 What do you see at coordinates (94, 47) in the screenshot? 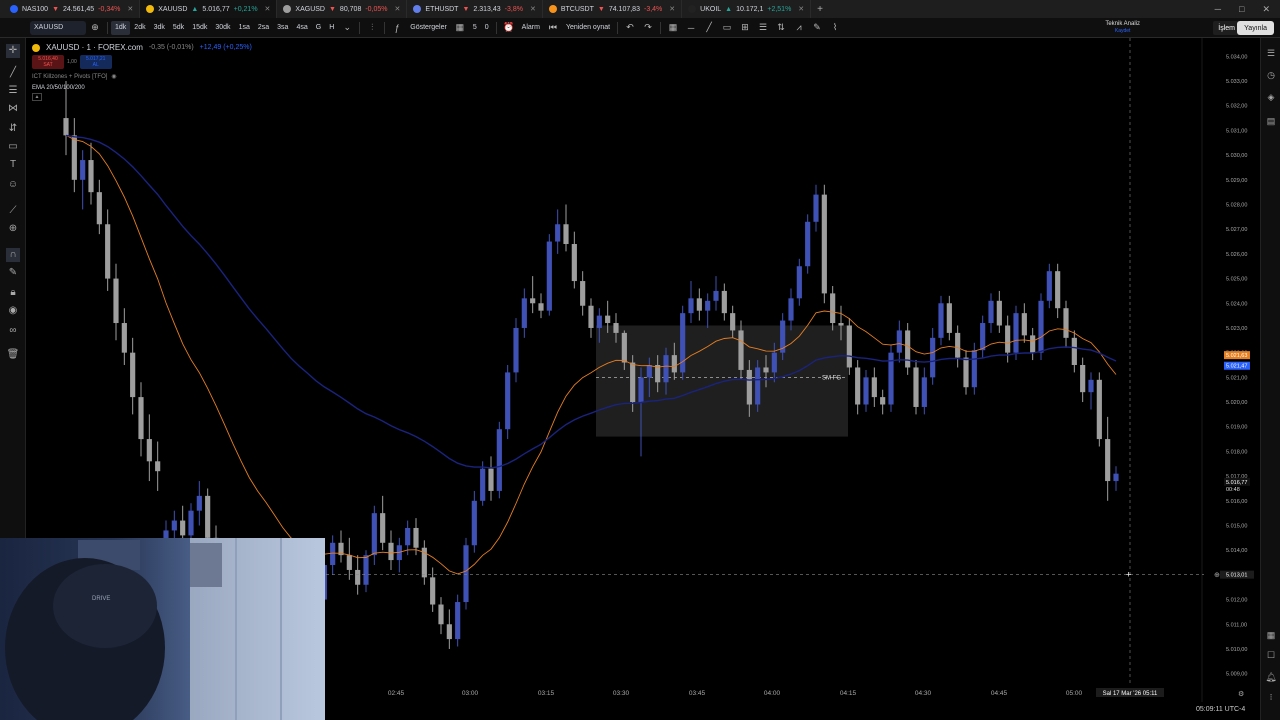
I see `legend-title: XAUUSD · 1 · FOREX.com` at bounding box center [94, 47].